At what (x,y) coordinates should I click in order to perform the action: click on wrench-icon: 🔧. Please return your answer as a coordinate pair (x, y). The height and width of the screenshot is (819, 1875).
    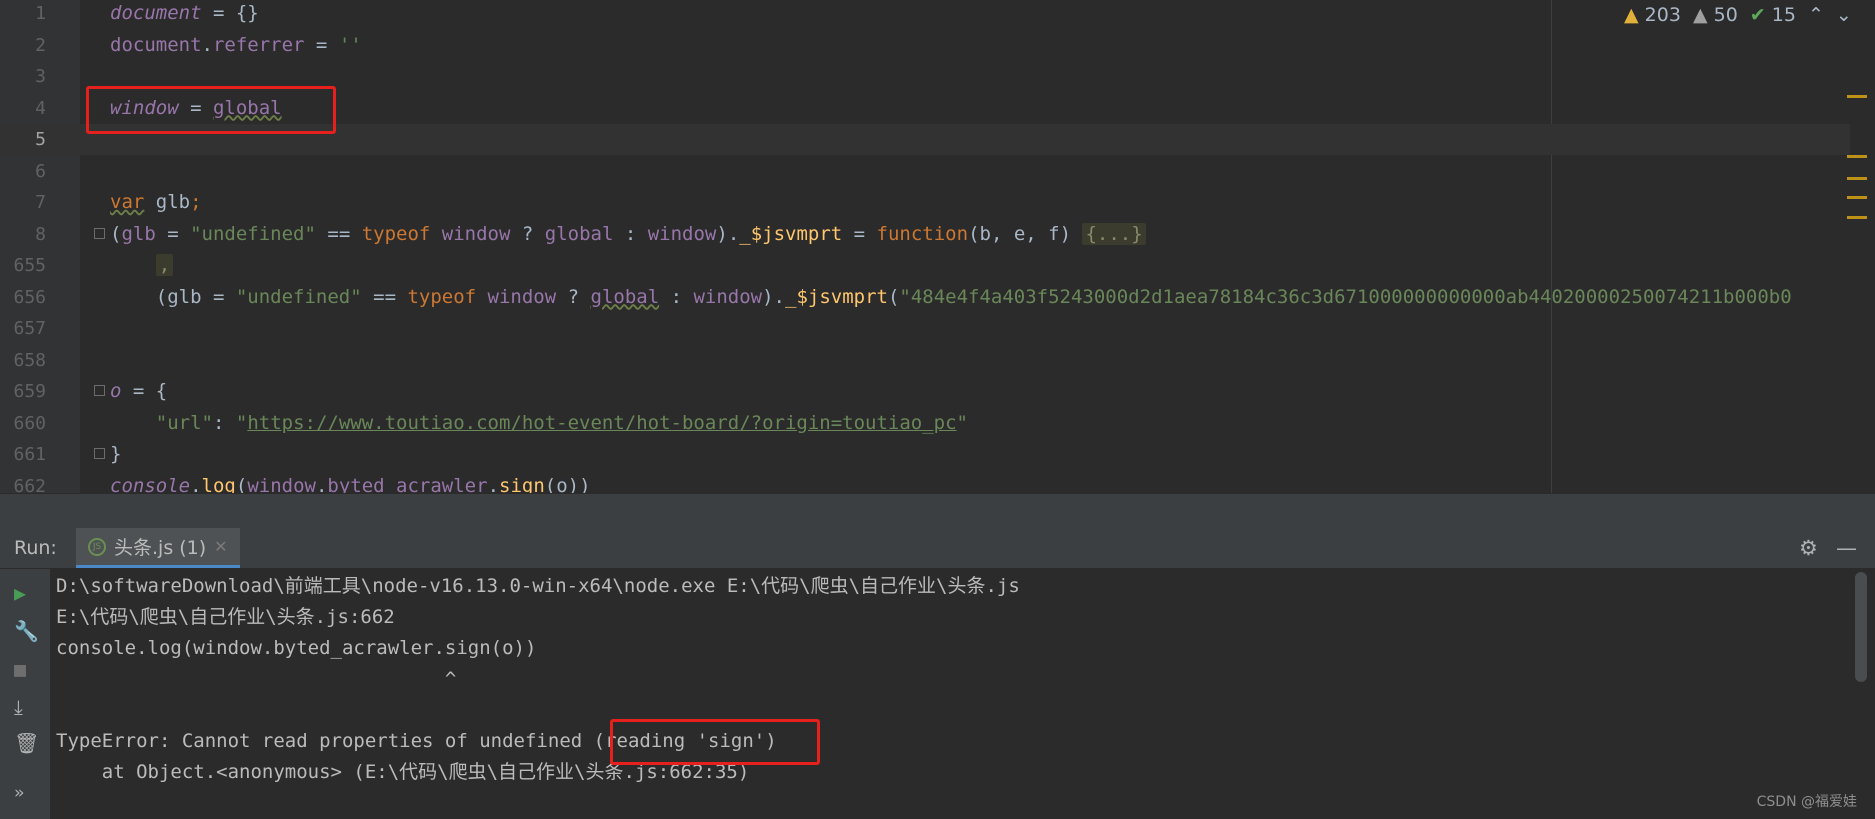
    Looking at the image, I should click on (26, 631).